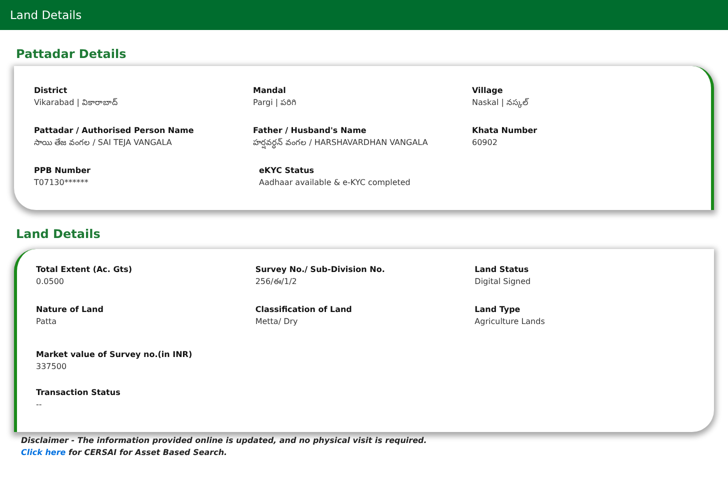 The image size is (728, 502). What do you see at coordinates (50, 281) in the screenshot?
I see `field-value: 0.0500` at bounding box center [50, 281].